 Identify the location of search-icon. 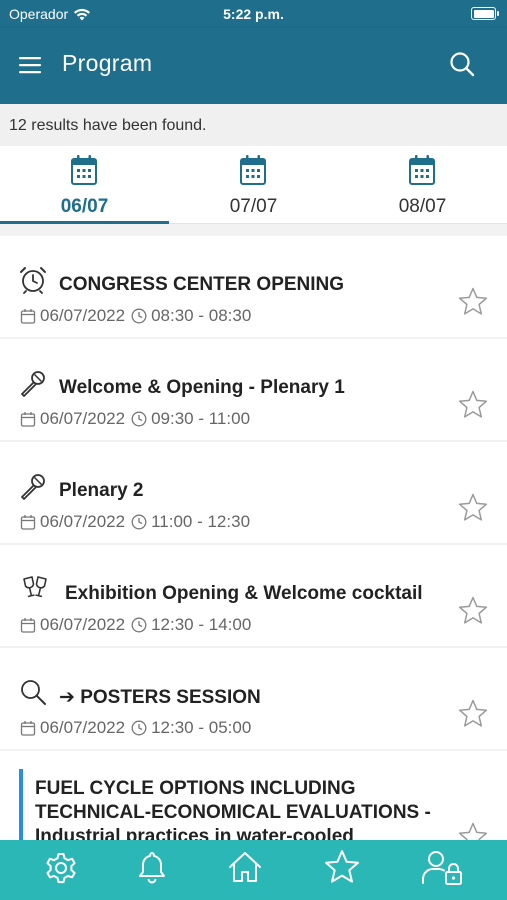
(462, 64).